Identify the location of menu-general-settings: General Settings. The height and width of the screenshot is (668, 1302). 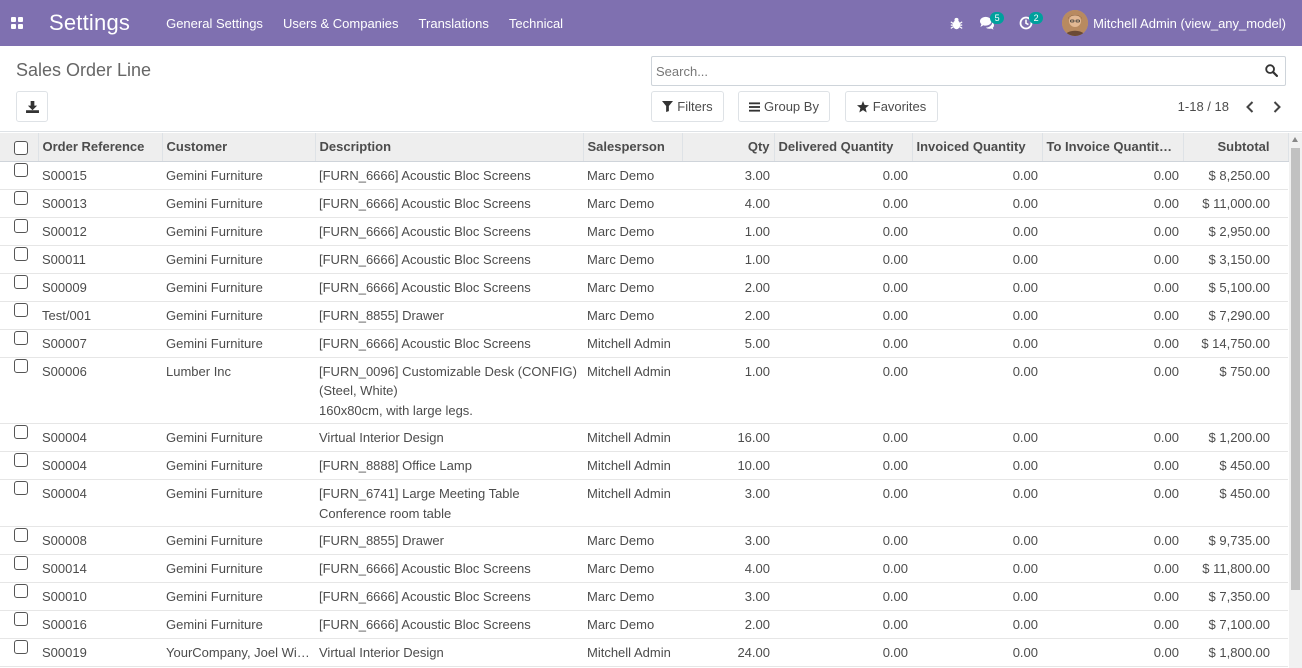
(214, 23).